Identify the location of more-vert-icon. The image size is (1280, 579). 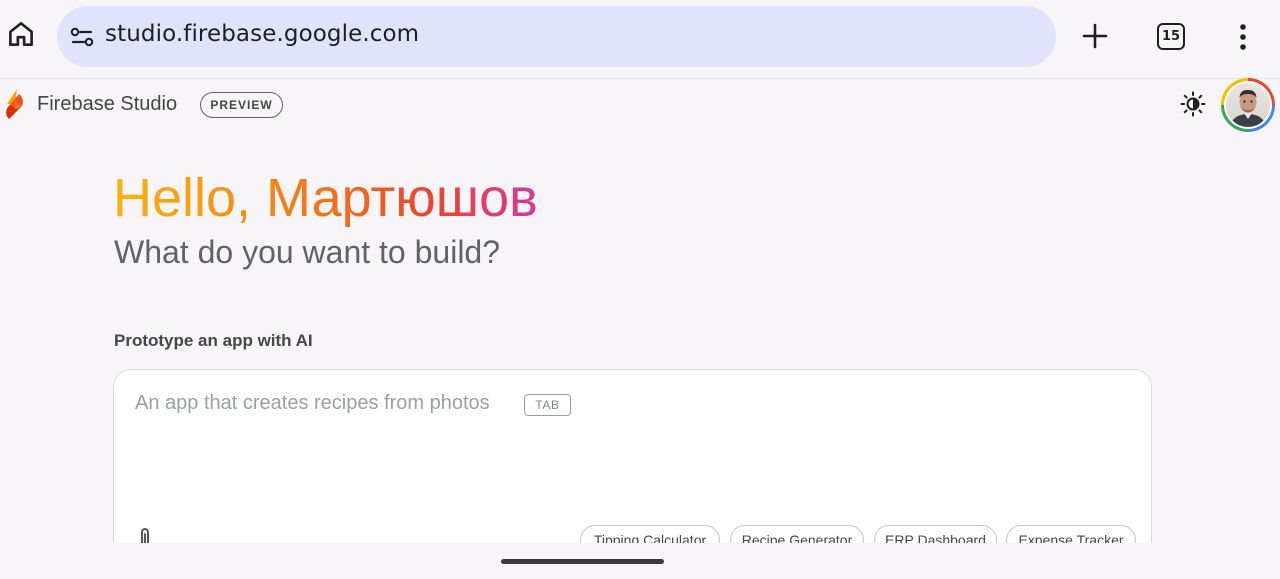
(1243, 37).